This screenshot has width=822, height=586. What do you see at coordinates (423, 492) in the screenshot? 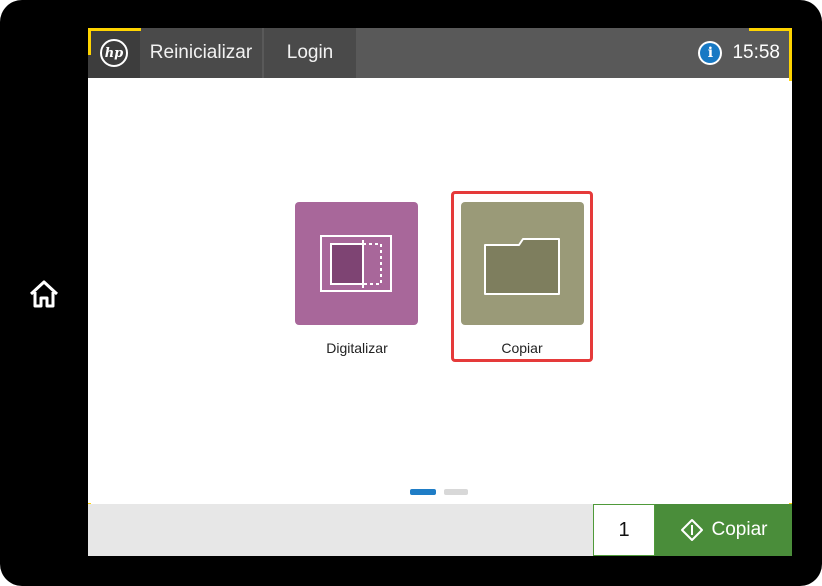
I see `page-indicator-active` at bounding box center [423, 492].